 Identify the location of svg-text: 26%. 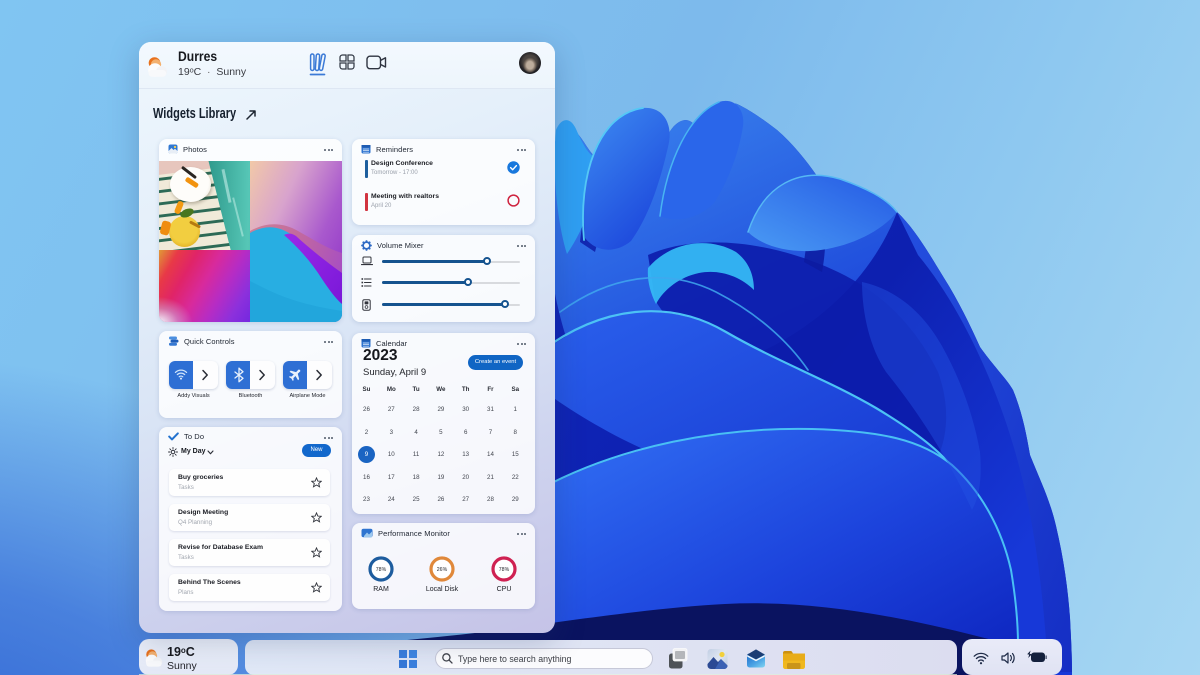
(442, 570).